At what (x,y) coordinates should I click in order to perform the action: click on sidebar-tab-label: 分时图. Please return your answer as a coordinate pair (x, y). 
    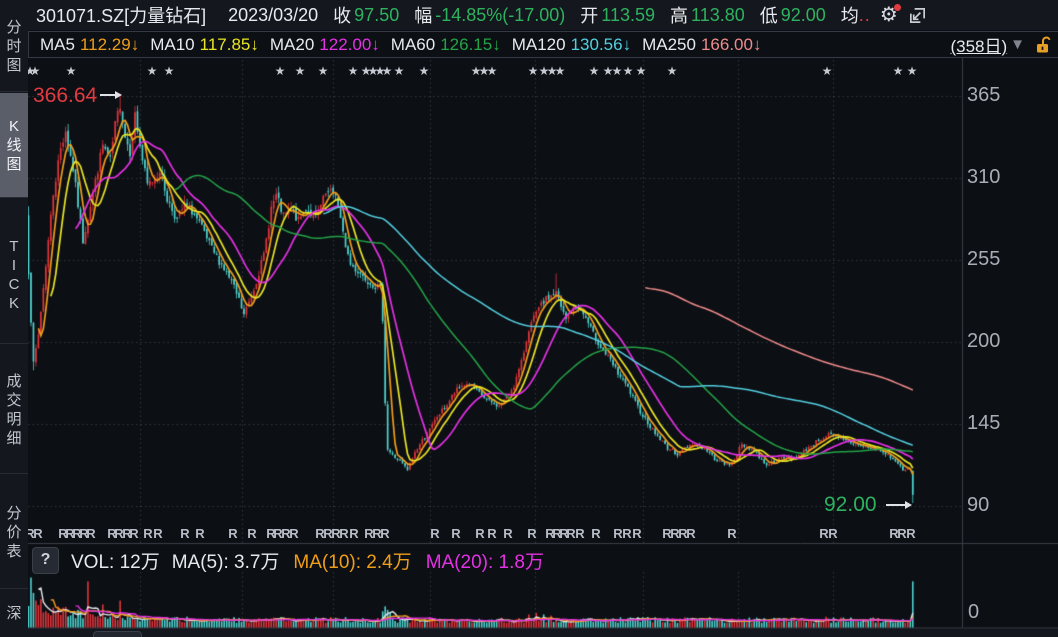
    Looking at the image, I should click on (14, 46).